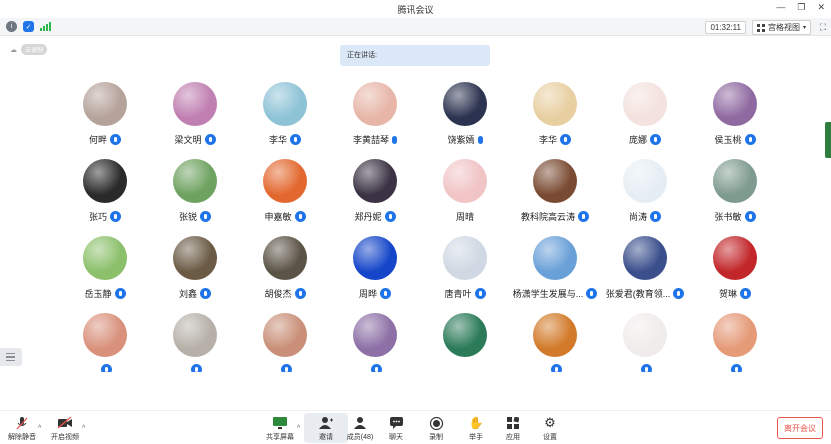 The image size is (831, 444). What do you see at coordinates (326, 423) in the screenshot?
I see `invite-icon` at bounding box center [326, 423].